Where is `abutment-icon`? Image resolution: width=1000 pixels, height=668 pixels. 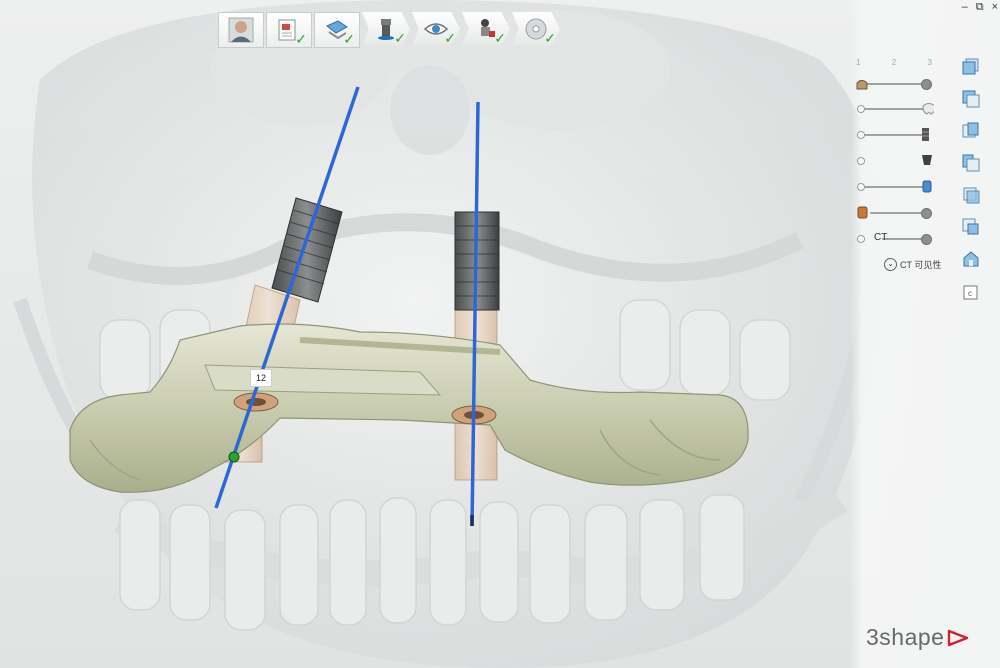 abutment-icon is located at coordinates (927, 160).